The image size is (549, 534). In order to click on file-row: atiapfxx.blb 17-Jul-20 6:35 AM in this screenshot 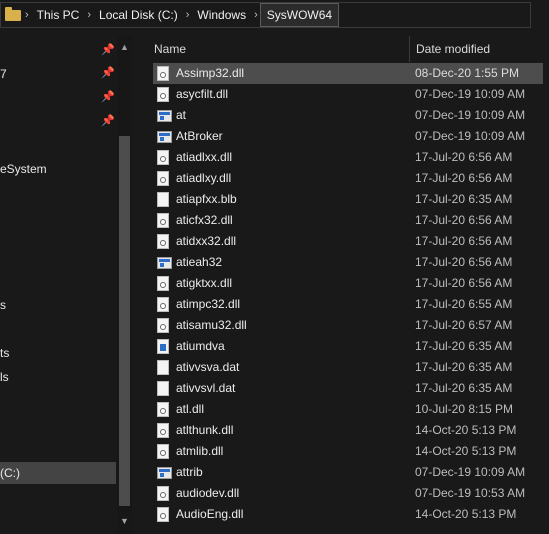, I will do `click(351, 199)`.